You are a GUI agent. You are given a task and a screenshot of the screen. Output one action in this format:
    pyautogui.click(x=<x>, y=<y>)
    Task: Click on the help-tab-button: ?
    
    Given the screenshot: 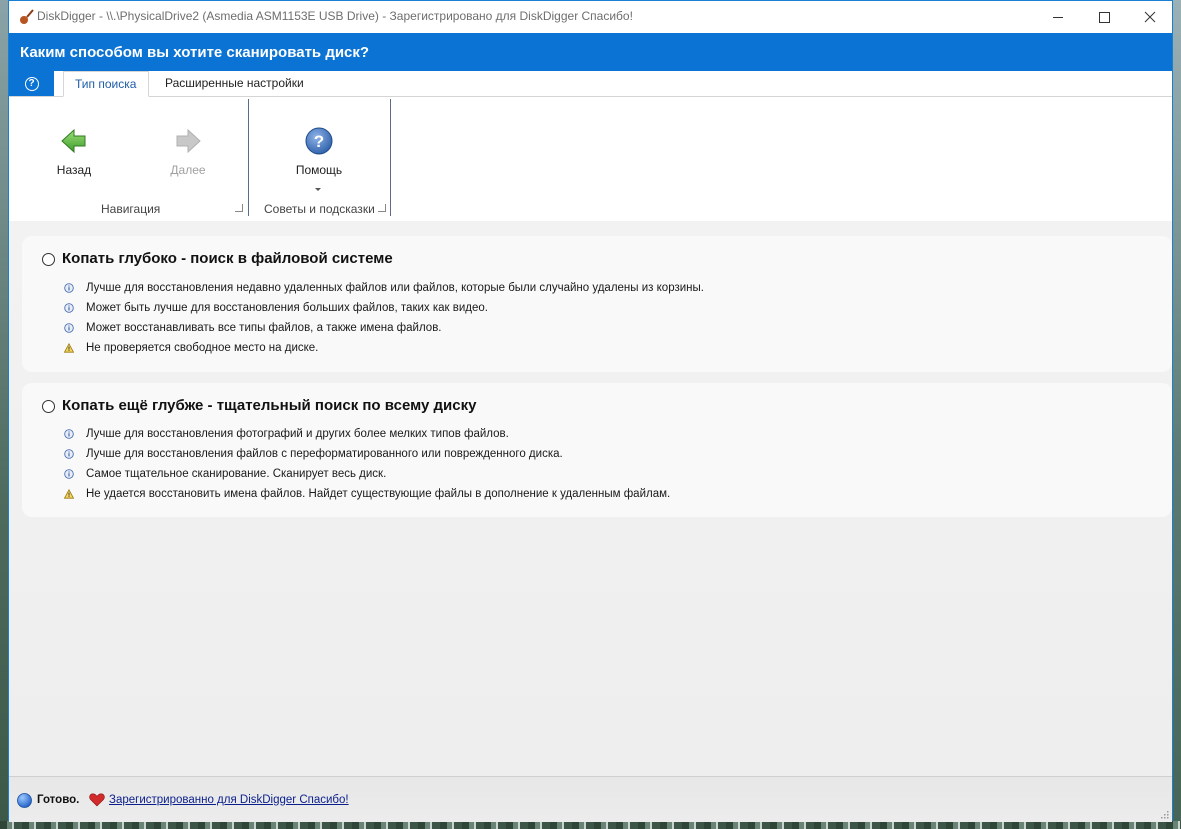 What is the action you would take?
    pyautogui.click(x=31, y=83)
    